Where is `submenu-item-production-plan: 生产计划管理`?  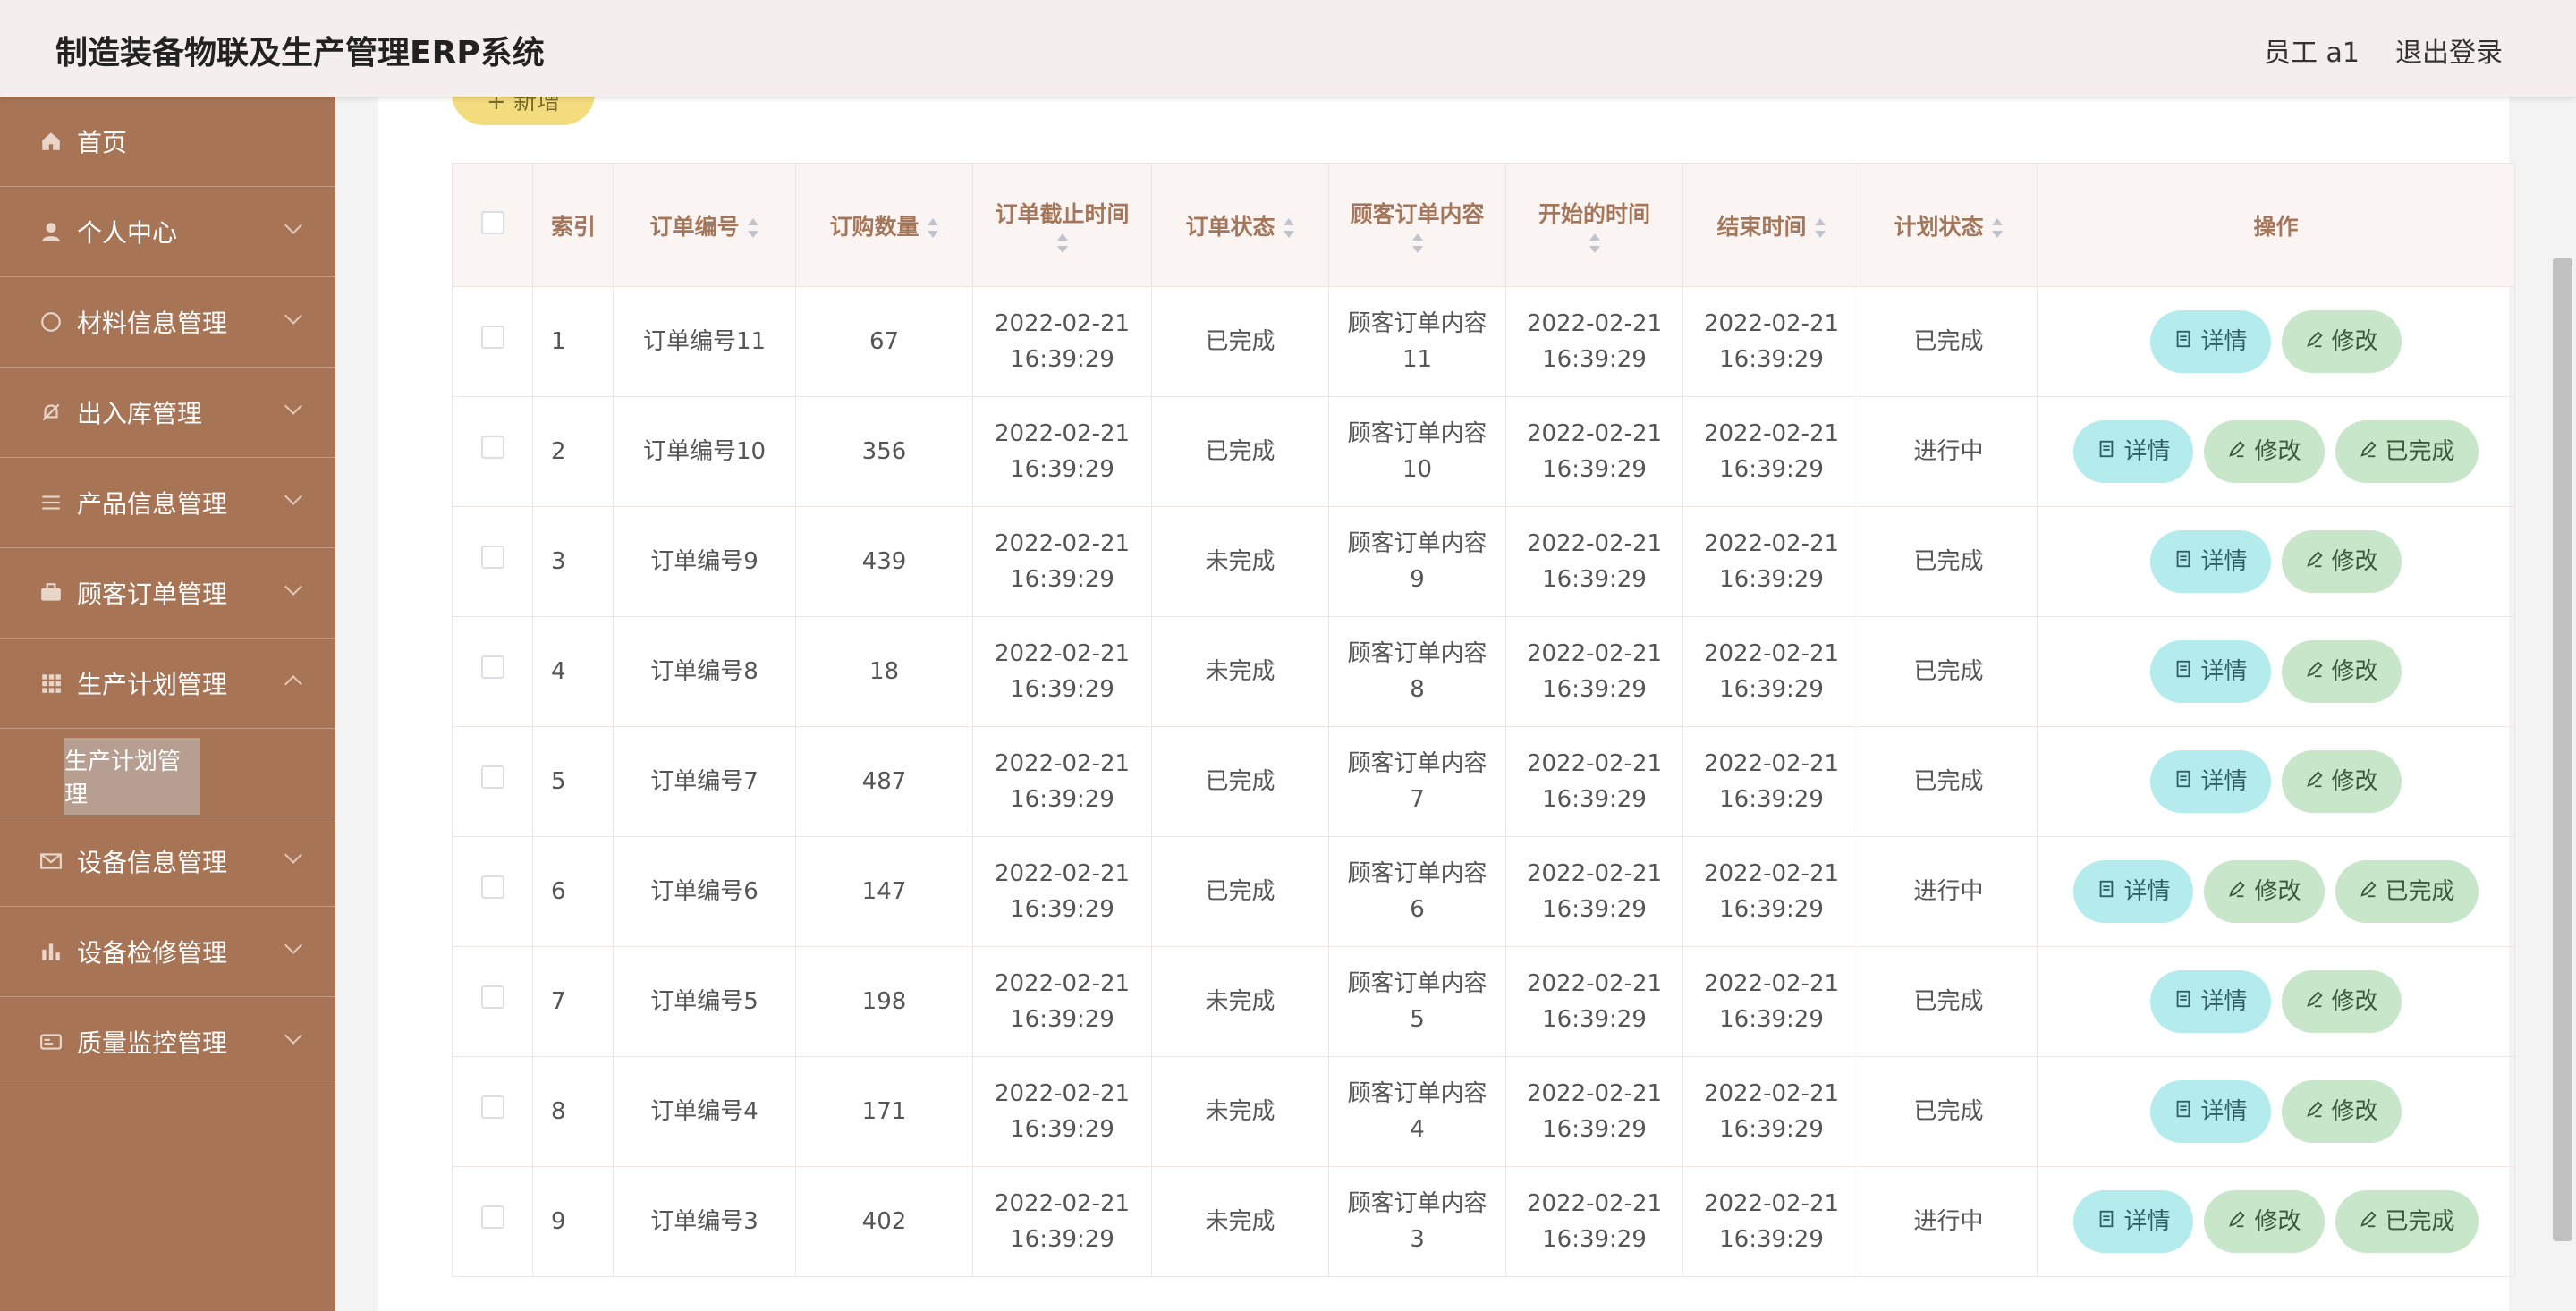 submenu-item-production-plan: 生产计划管理 is located at coordinates (132, 776).